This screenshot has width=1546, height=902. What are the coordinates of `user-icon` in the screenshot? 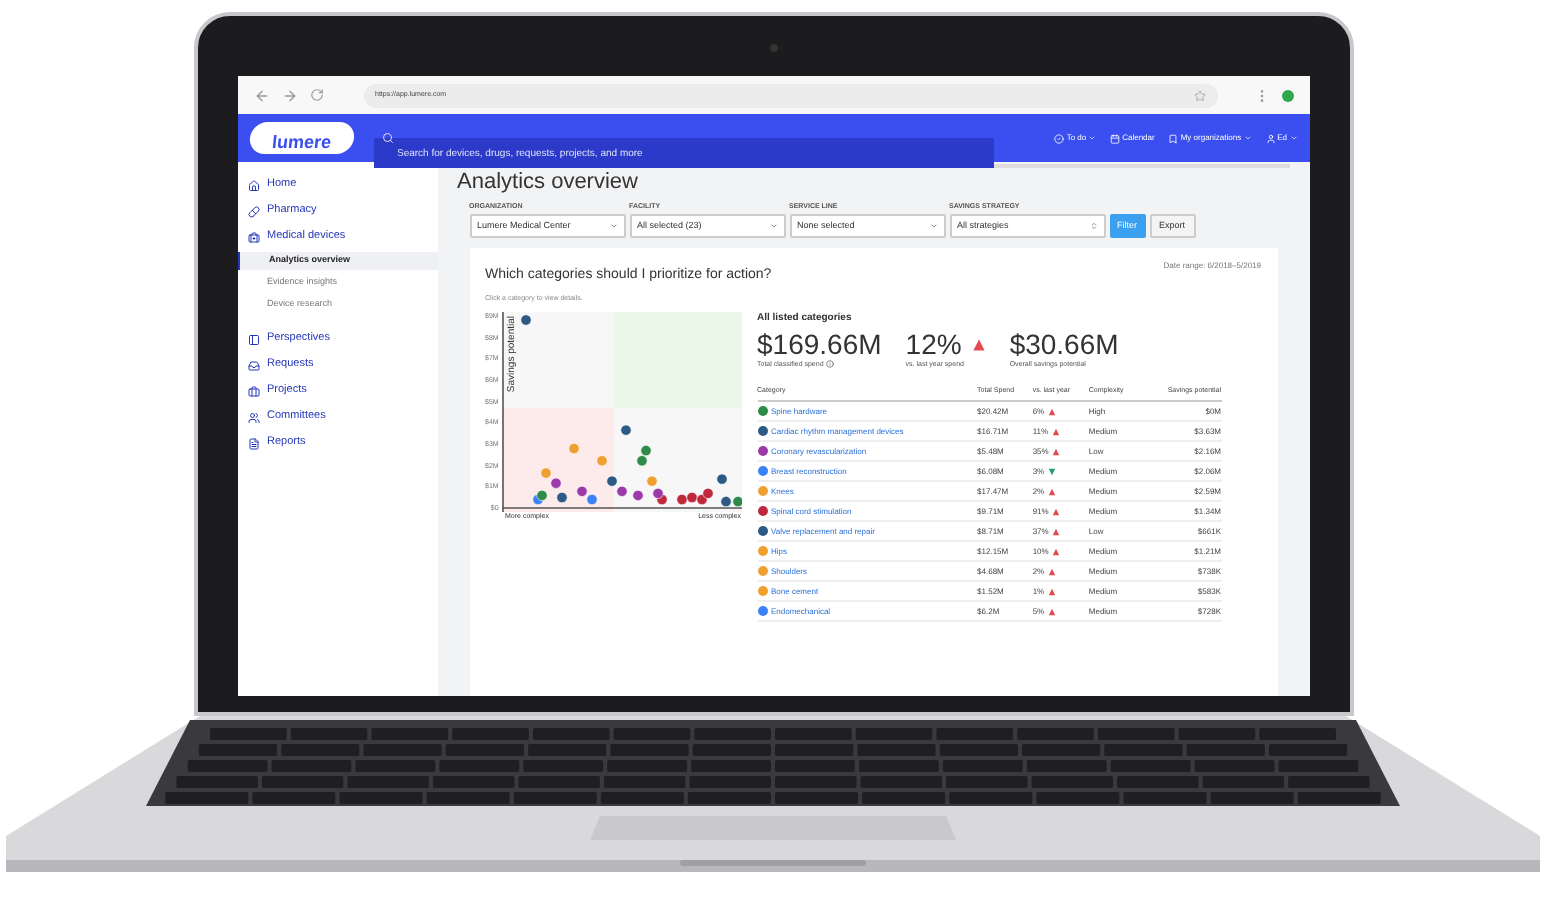 It's located at (1270, 138).